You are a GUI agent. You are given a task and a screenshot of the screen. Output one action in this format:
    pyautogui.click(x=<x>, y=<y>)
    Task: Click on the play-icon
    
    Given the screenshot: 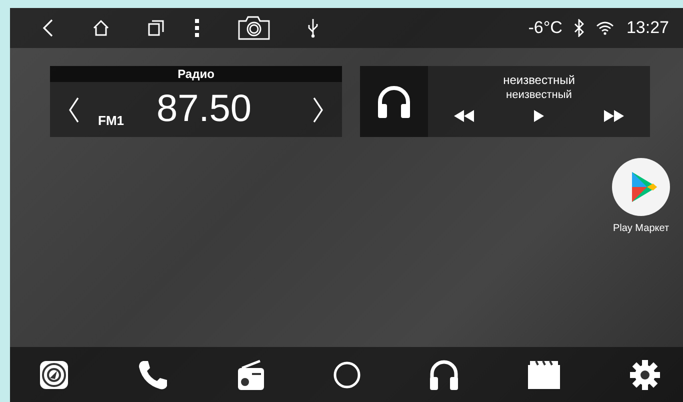 What is the action you would take?
    pyautogui.click(x=539, y=116)
    